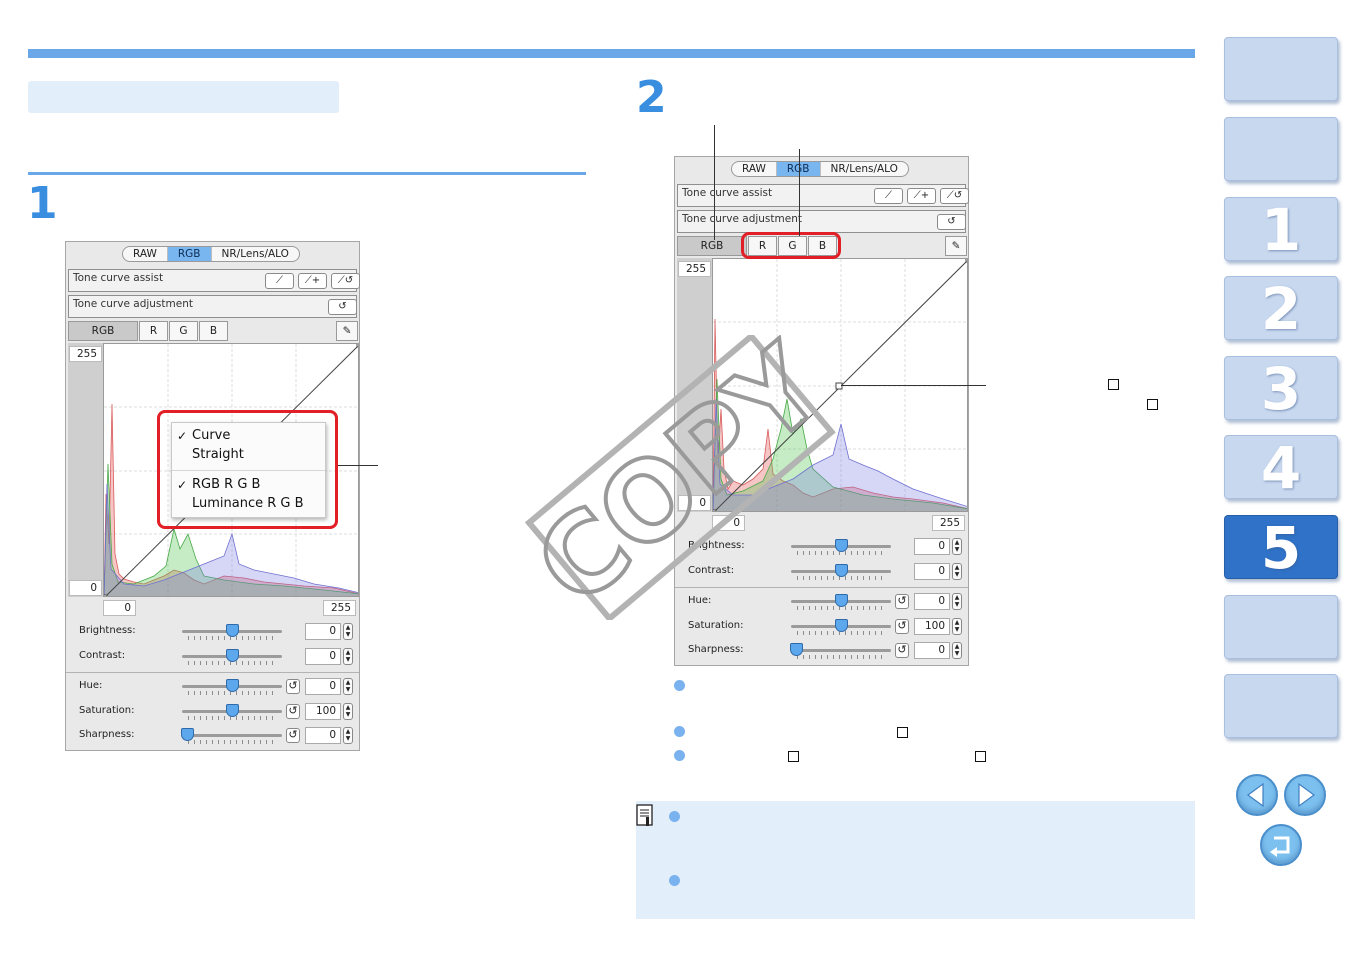 The width and height of the screenshot is (1350, 954). I want to click on nav-button-chapter-1: 1, so click(1281, 229).